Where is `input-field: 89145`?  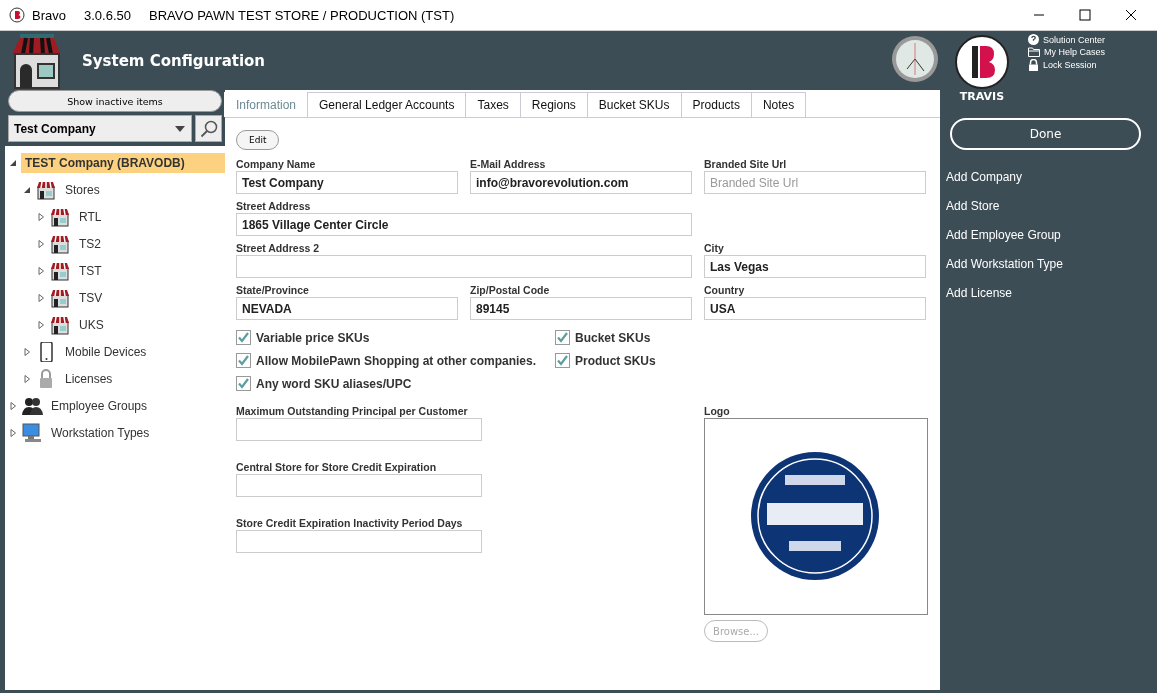
input-field: 89145 is located at coordinates (581, 308).